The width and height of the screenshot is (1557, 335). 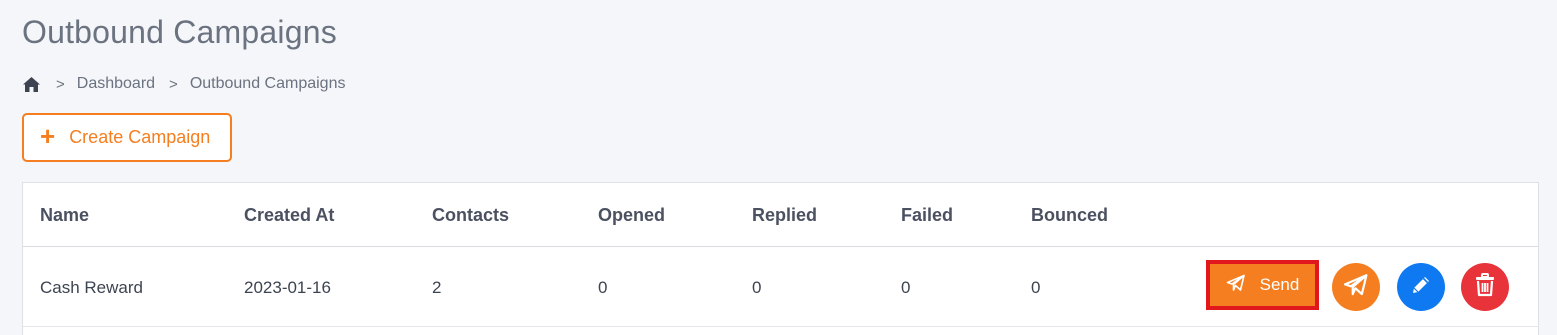 What do you see at coordinates (140, 137) in the screenshot?
I see `create-campaign-label: Create Campaign` at bounding box center [140, 137].